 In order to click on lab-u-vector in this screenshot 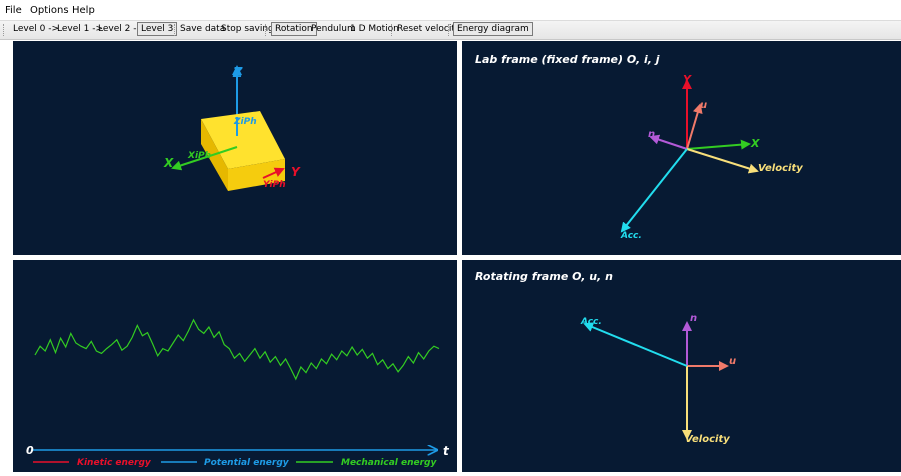, I will do `click(694, 126)`.